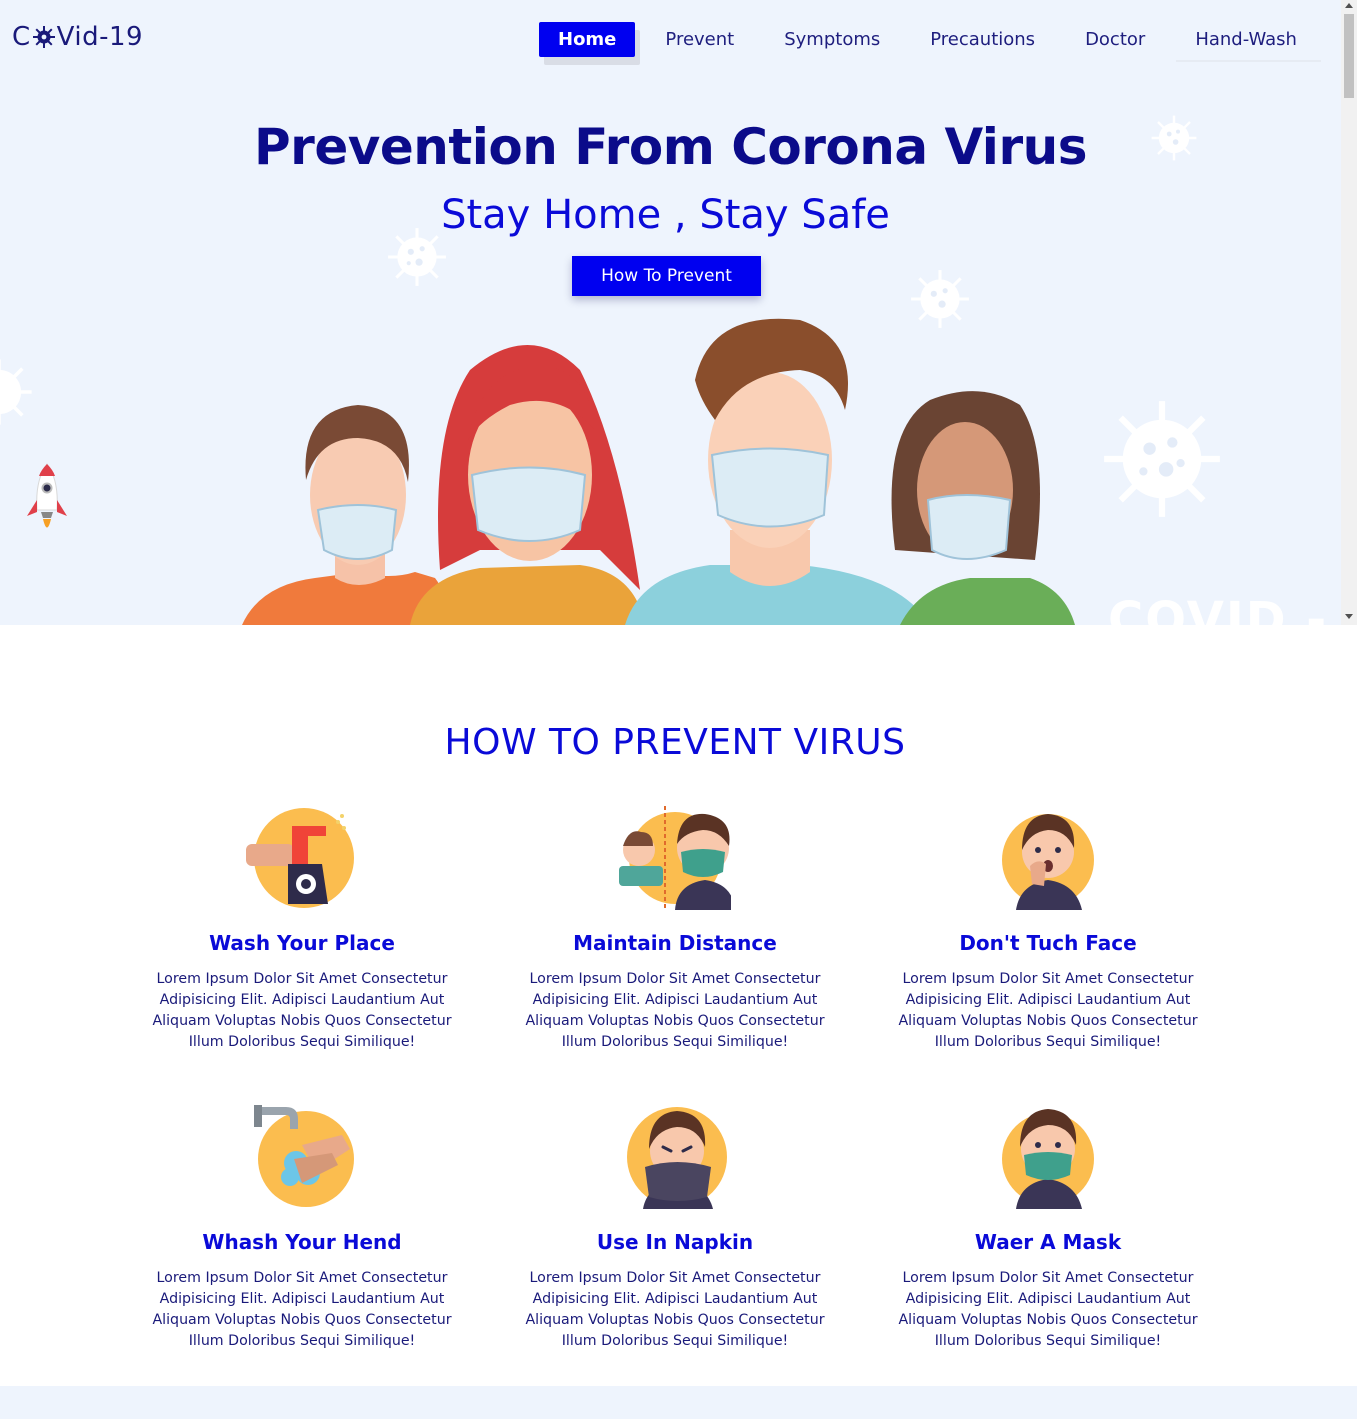  Describe the element at coordinates (677, 858) in the screenshot. I see `social-distance-icon` at that location.